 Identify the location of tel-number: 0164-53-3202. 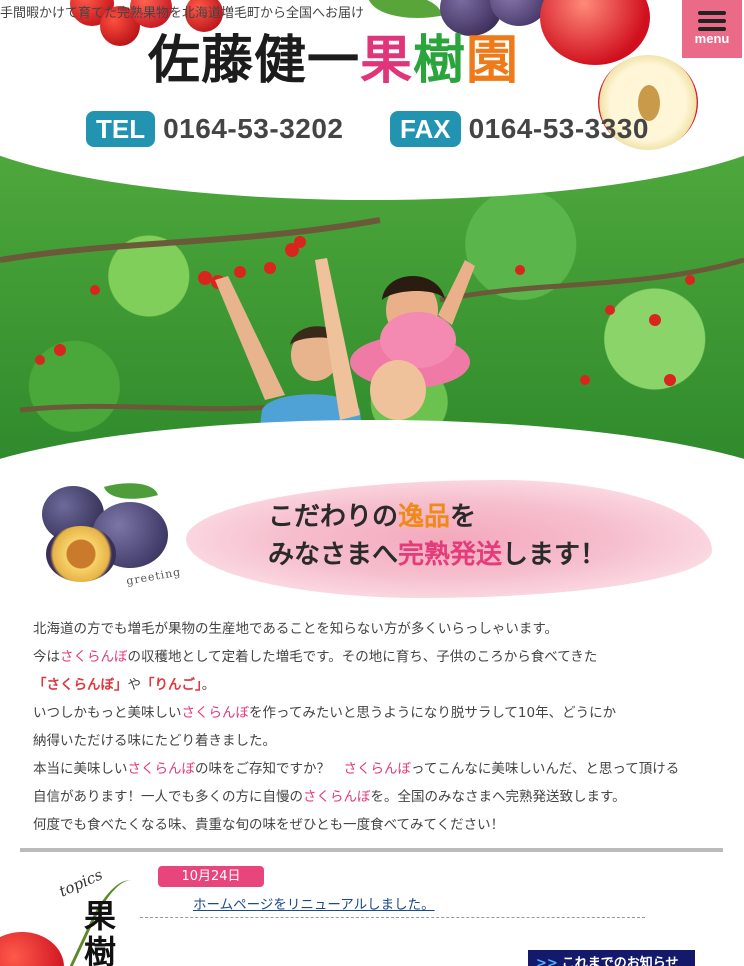
(253, 129).